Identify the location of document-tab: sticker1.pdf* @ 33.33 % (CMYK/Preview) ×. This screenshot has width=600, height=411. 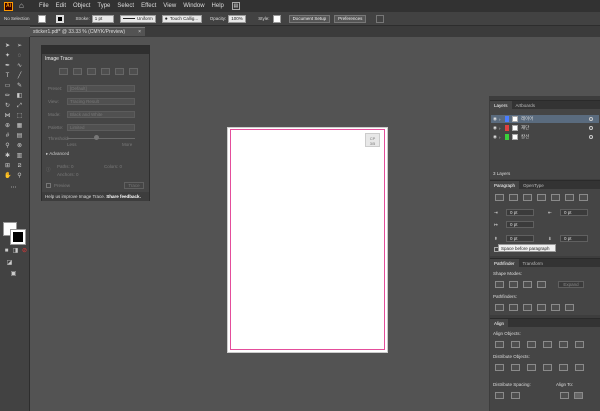
(87, 31).